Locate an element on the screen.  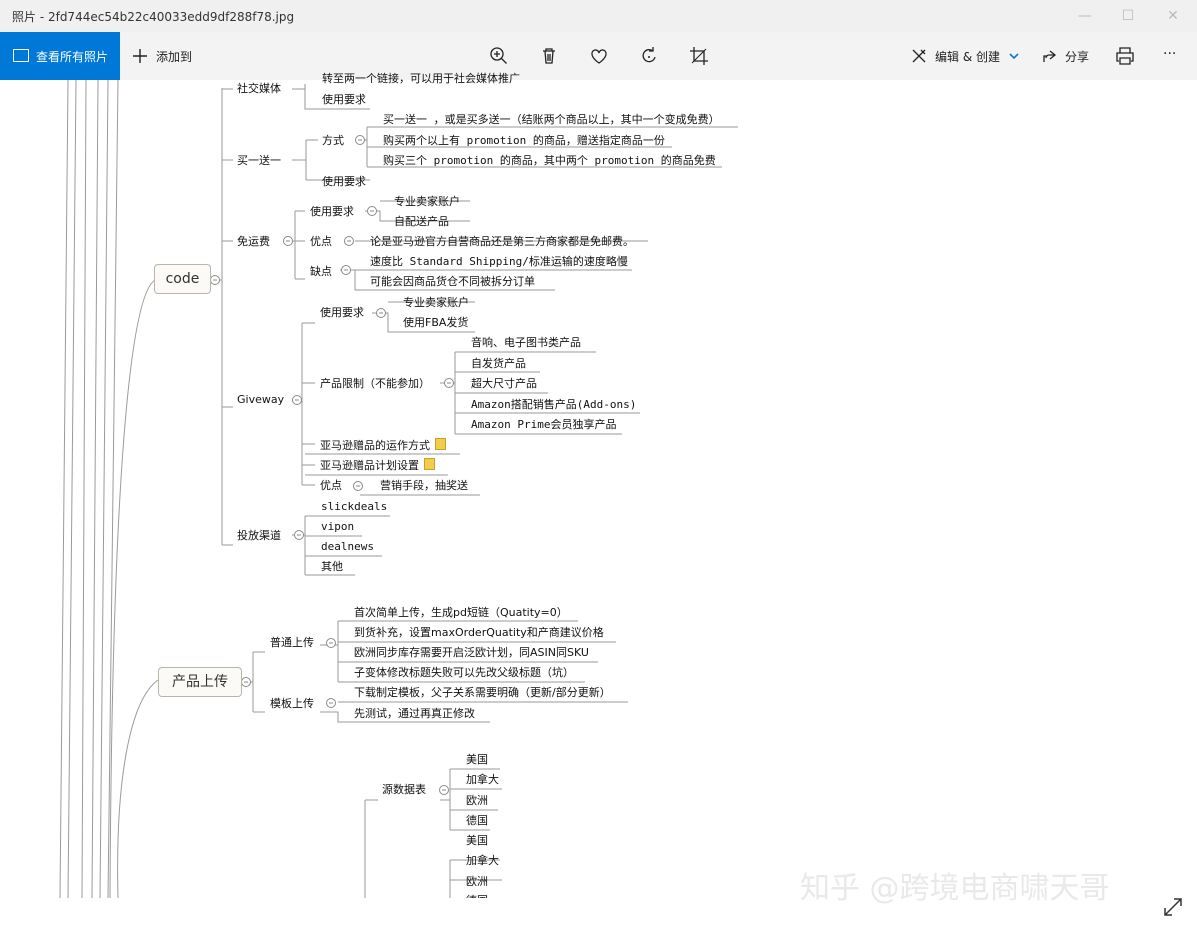
watermark: 知乎 @跨境电商啸天哥 is located at coordinates (955, 888).